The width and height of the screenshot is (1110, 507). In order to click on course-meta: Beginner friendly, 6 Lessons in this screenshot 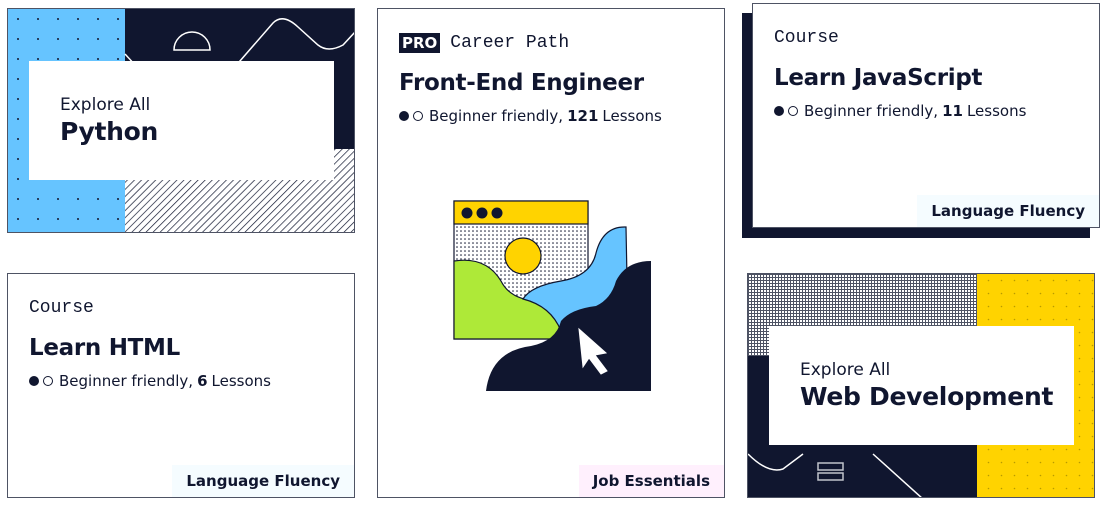, I will do `click(150, 381)`.